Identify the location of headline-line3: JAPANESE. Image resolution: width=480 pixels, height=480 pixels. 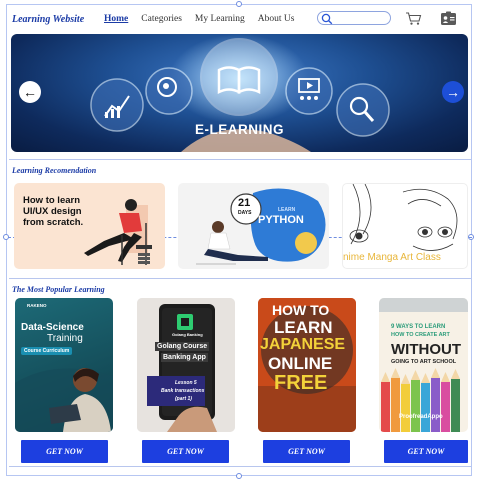
(303, 344).